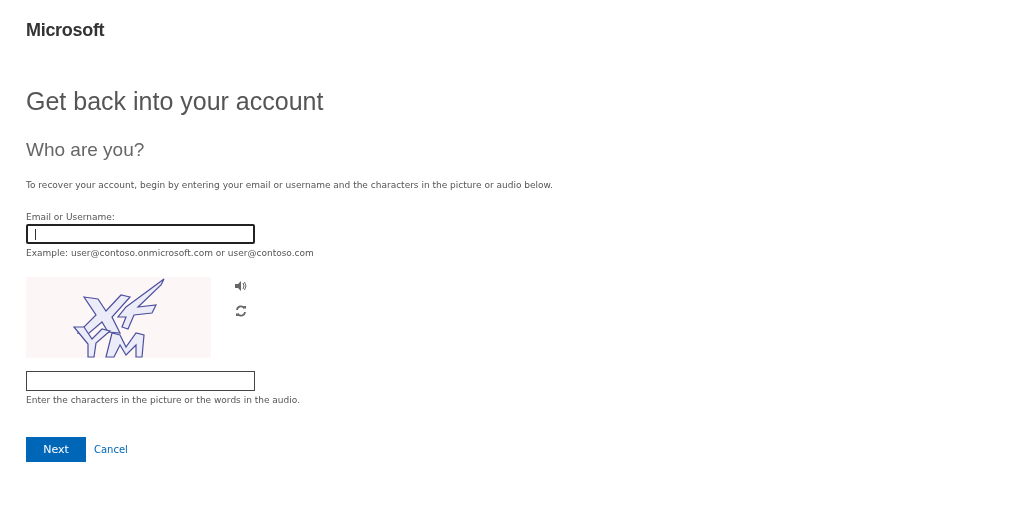 The image size is (1024, 529). What do you see at coordinates (289, 185) in the screenshot?
I see `instructions: To recover your account, begin by entering your email or username and the characters in the picture or audio below.` at bounding box center [289, 185].